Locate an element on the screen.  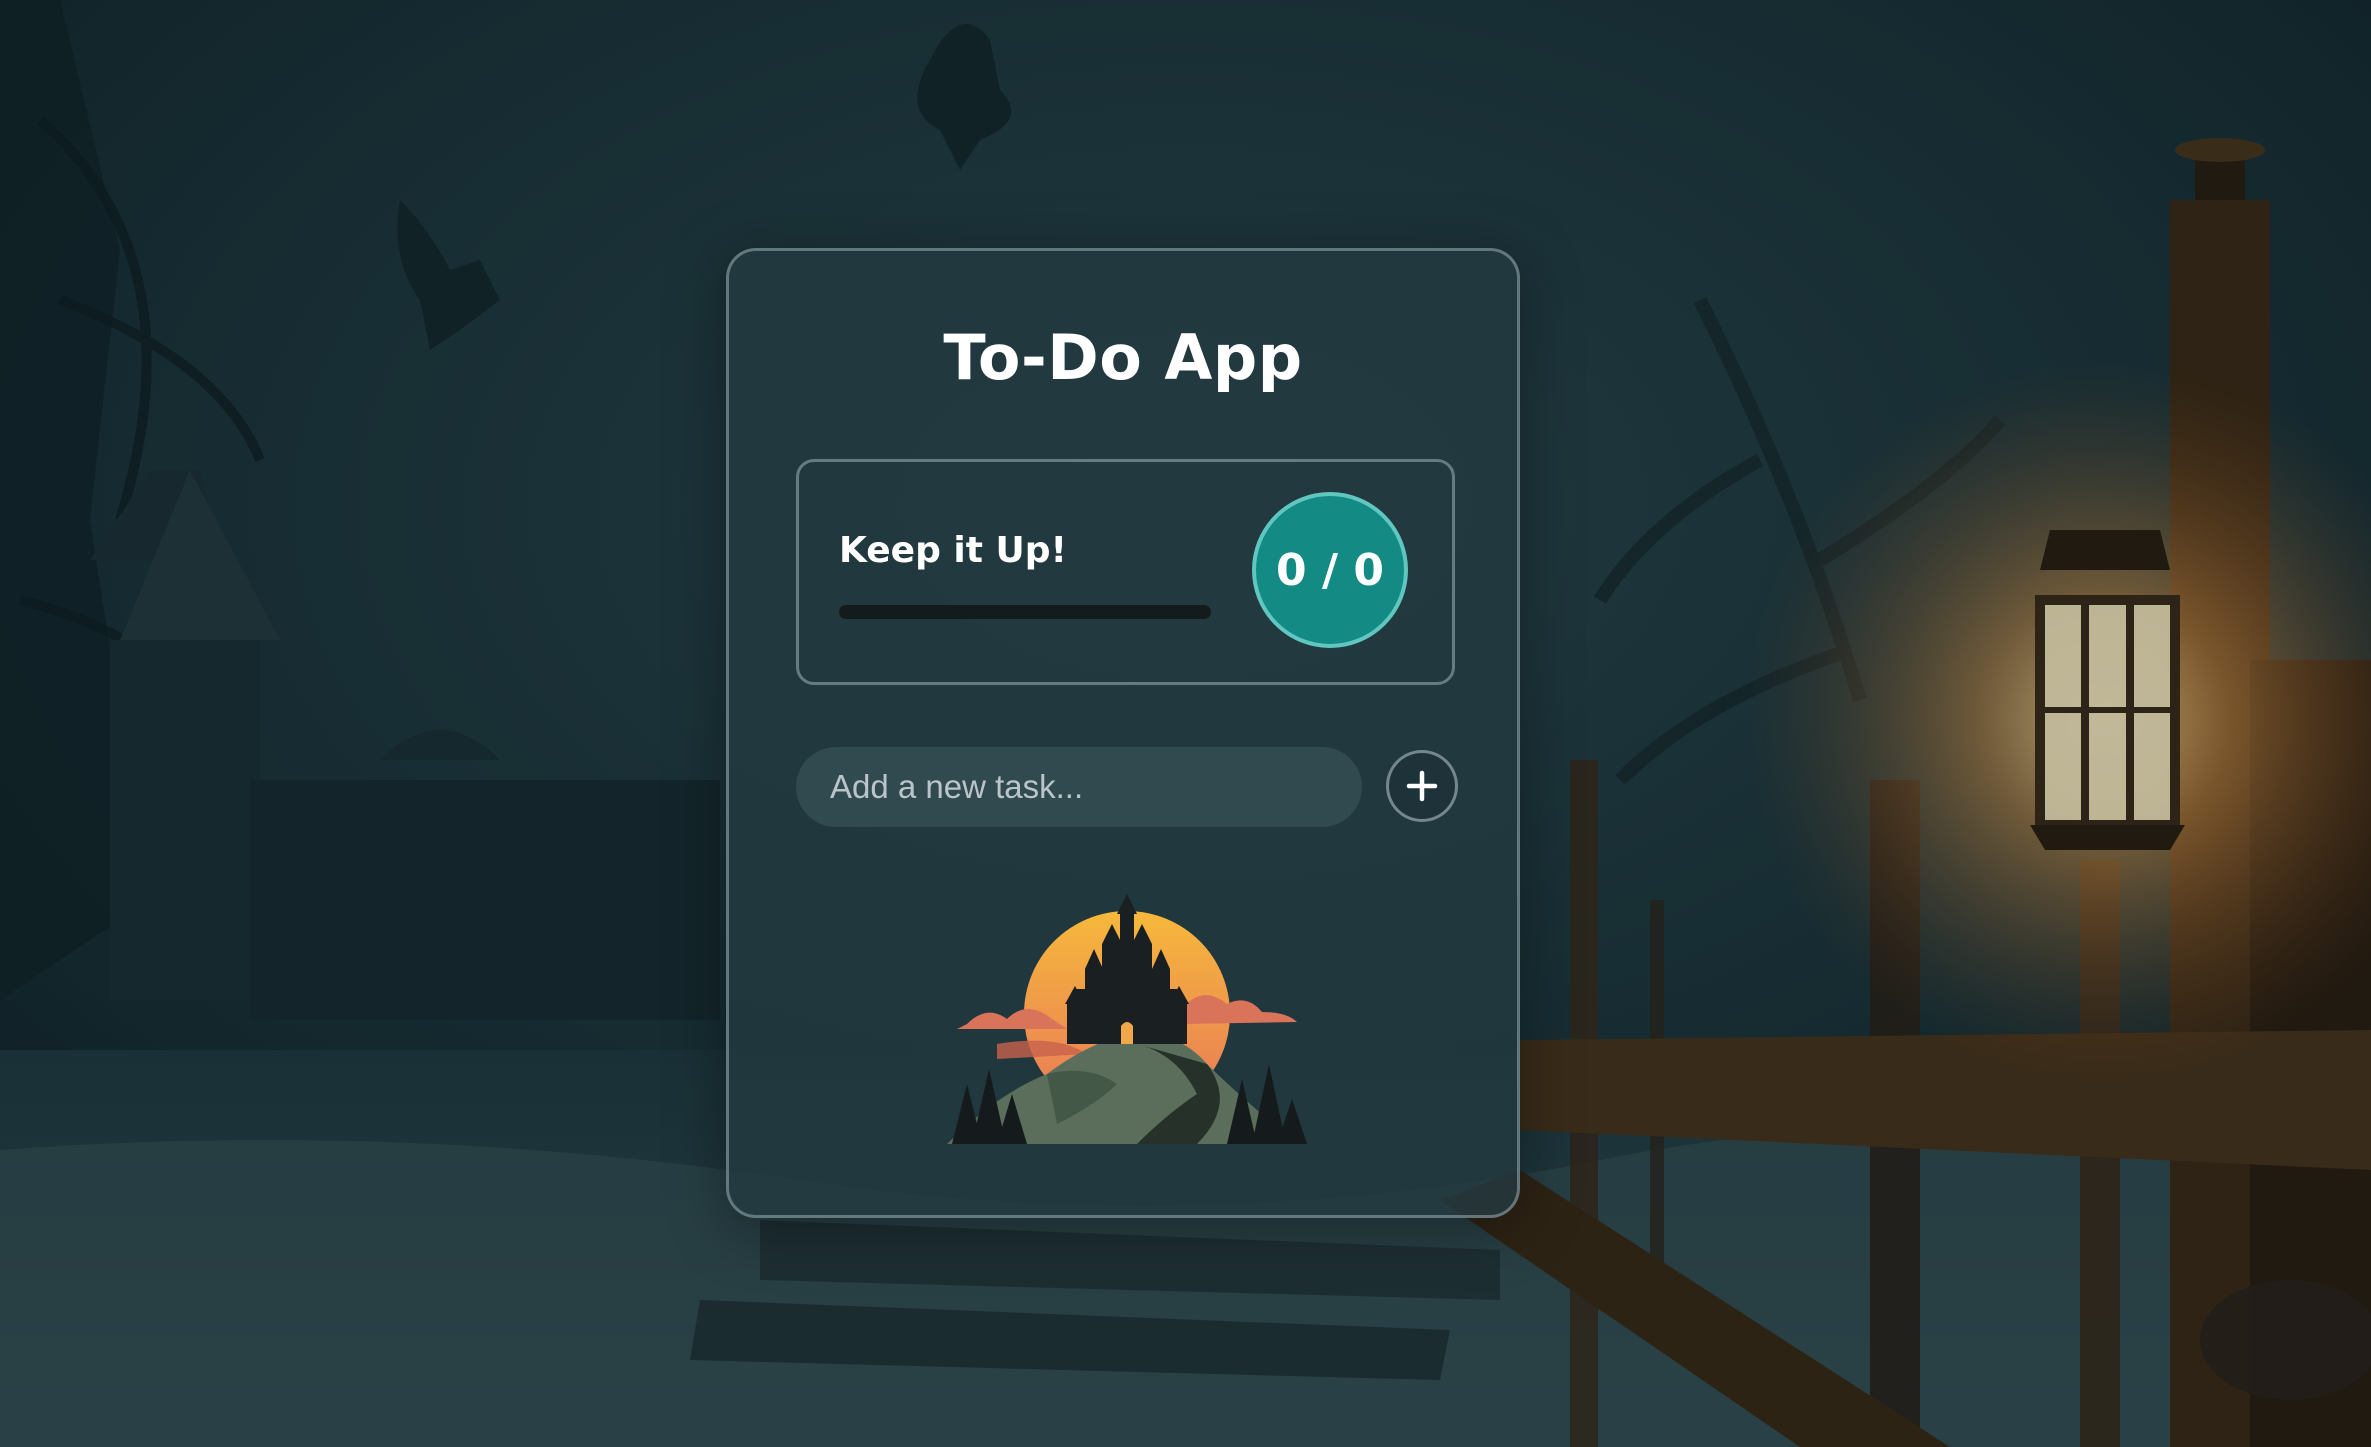
add-task-button is located at coordinates (1422, 786).